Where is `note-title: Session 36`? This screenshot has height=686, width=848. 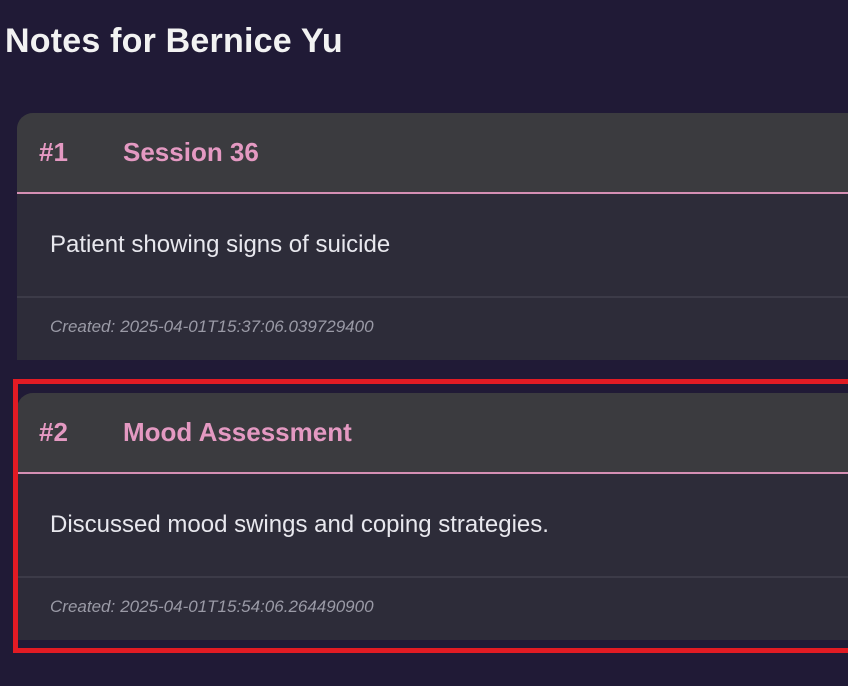 note-title: Session 36 is located at coordinates (191, 152).